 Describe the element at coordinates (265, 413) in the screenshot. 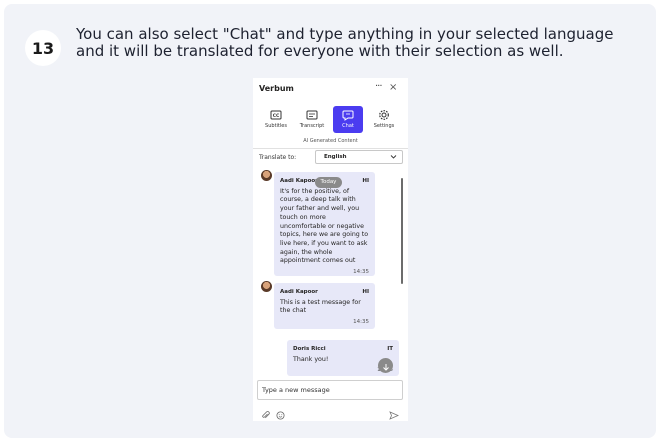

I see `attach-icon` at that location.